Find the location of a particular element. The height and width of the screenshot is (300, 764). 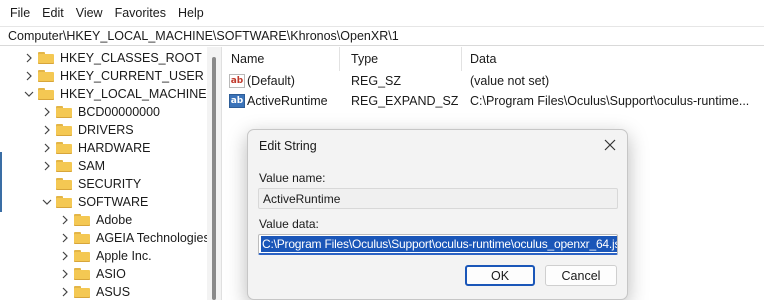

column-header-label: Type is located at coordinates (365, 59).